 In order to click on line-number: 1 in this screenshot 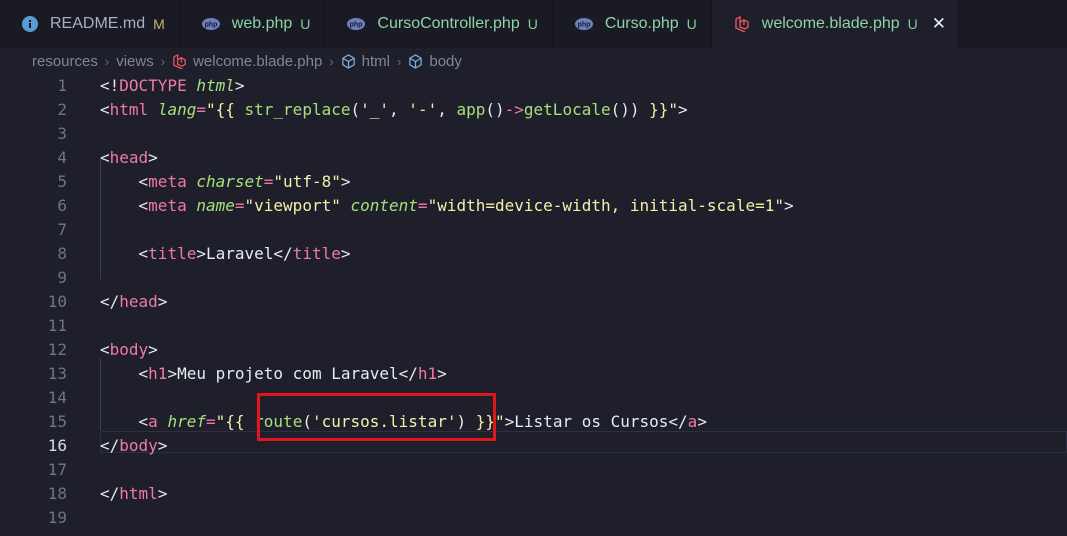, I will do `click(62, 85)`.